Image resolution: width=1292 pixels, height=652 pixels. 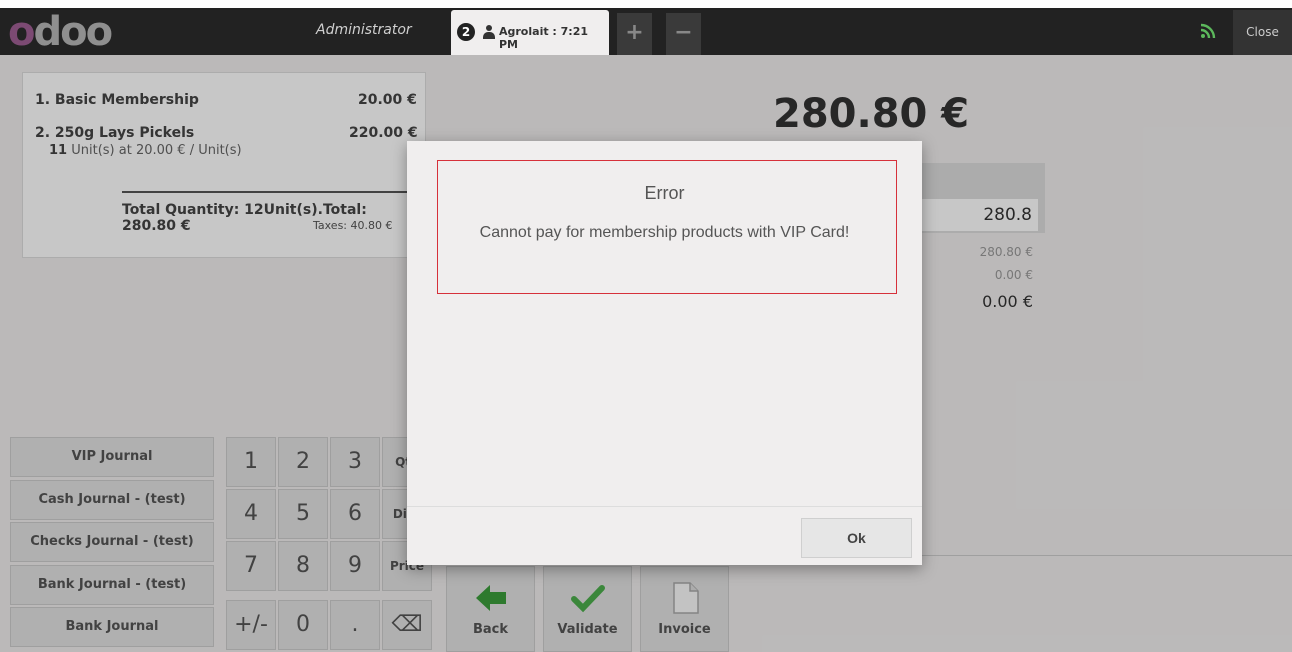 I want to click on ok-button: Ok, so click(x=856, y=538).